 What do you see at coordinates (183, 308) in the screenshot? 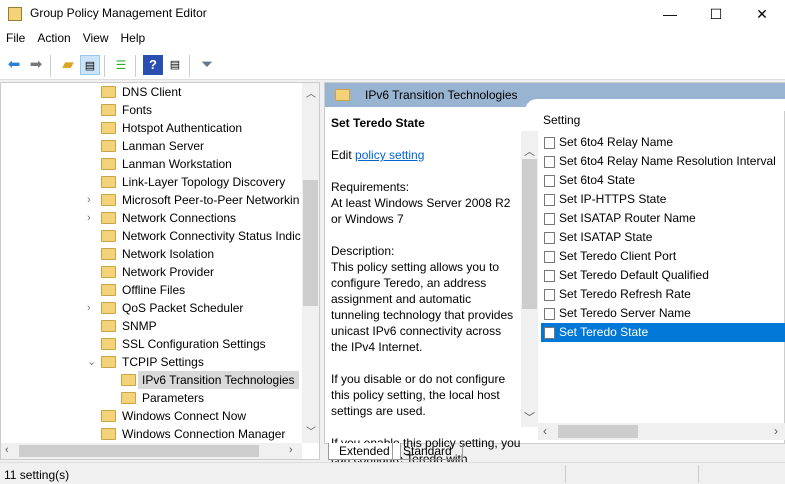
I see `tree-item-label: QoS Packet Scheduler` at bounding box center [183, 308].